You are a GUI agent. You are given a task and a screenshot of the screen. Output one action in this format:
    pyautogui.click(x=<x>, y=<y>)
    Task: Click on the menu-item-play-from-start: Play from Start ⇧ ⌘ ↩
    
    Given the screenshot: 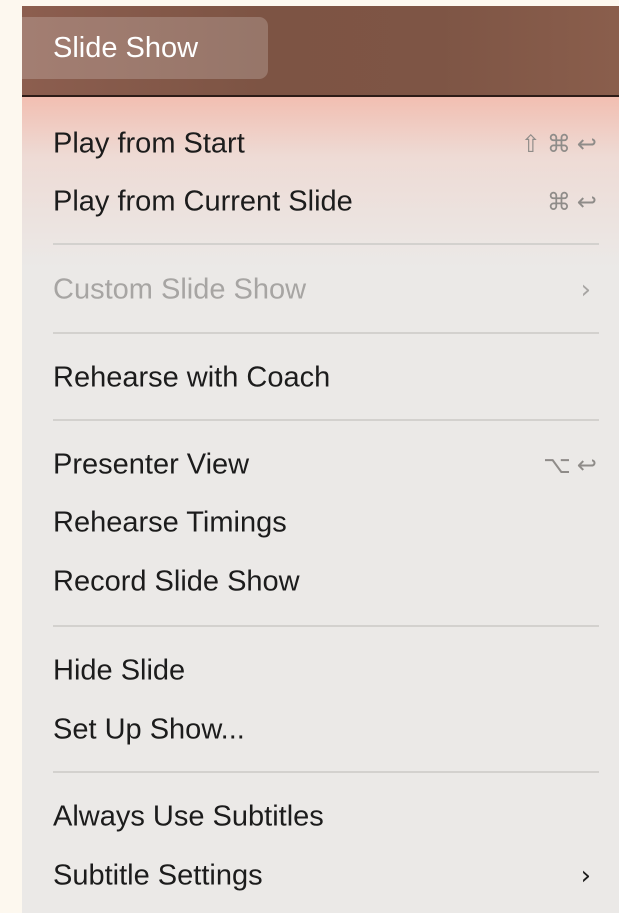 What is the action you would take?
    pyautogui.click(x=320, y=144)
    